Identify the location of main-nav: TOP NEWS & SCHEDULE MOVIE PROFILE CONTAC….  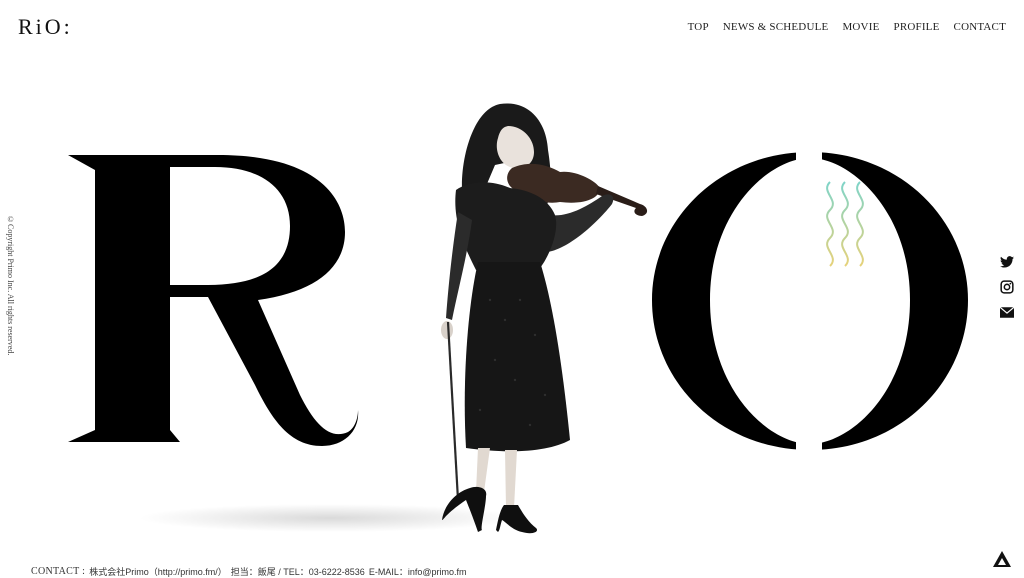
(847, 27).